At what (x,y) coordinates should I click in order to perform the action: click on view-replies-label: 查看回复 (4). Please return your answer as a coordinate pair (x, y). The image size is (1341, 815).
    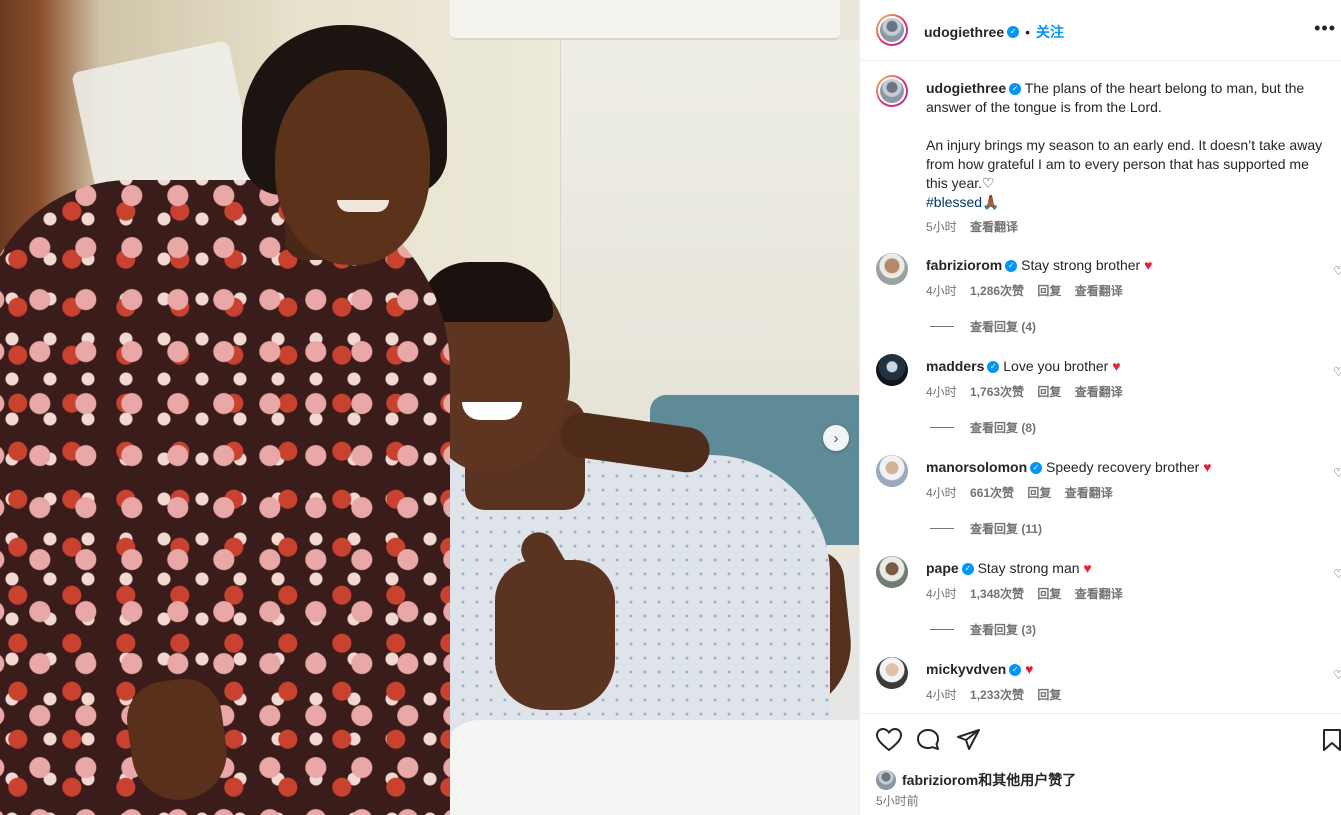
    Looking at the image, I should click on (1003, 327).